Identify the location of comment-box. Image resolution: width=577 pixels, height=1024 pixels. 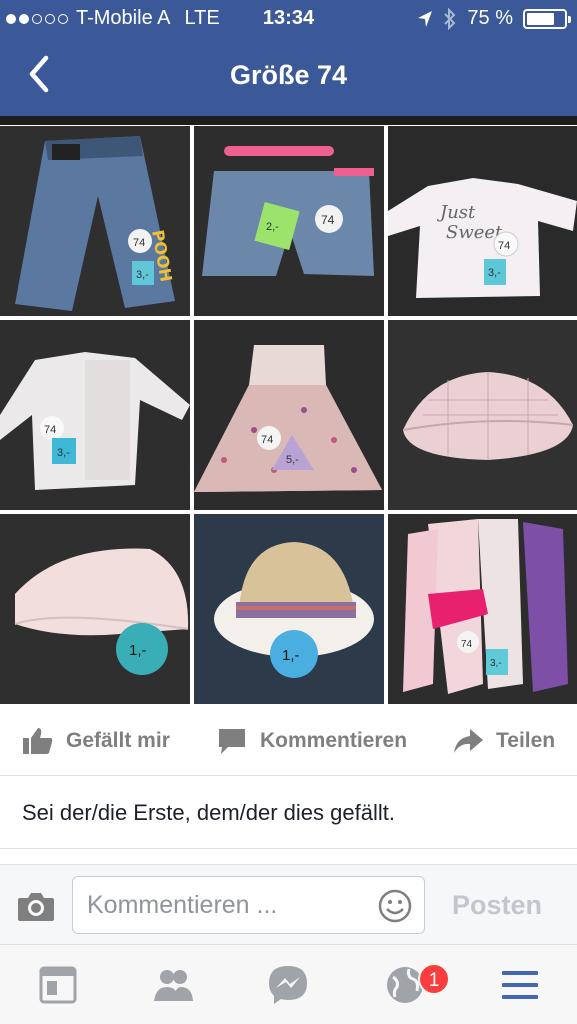
(248, 905).